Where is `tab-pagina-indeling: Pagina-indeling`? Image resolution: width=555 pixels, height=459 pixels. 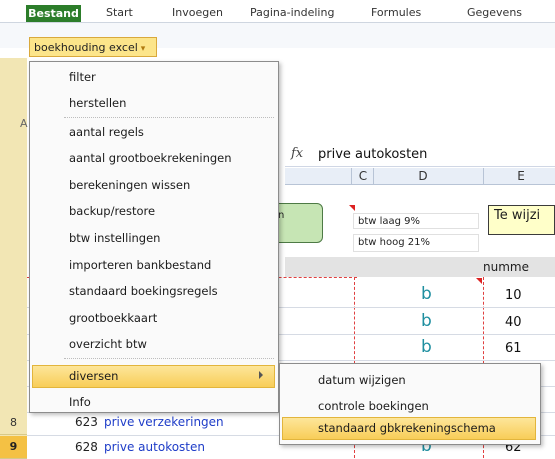
tab-pagina-indeling: Pagina-indeling is located at coordinates (292, 12).